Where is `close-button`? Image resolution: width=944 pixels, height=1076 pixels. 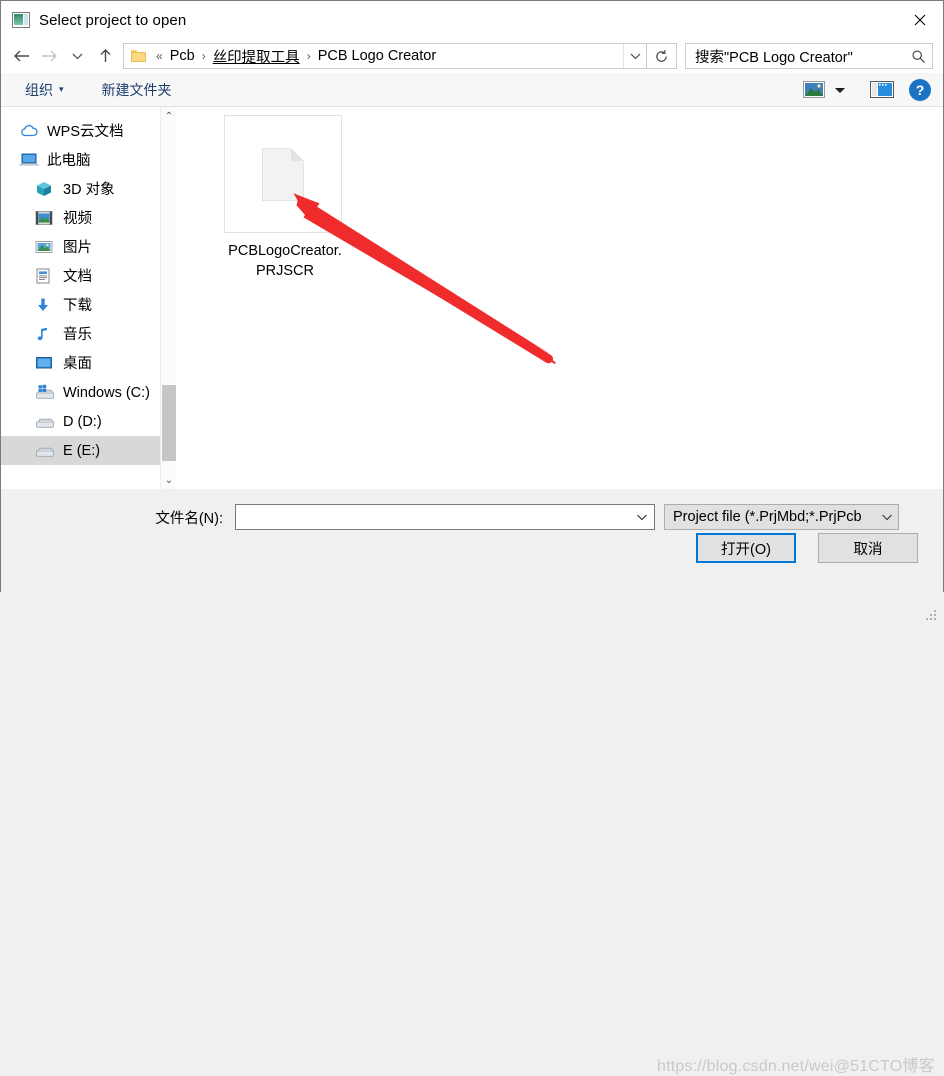
close-button is located at coordinates (920, 20).